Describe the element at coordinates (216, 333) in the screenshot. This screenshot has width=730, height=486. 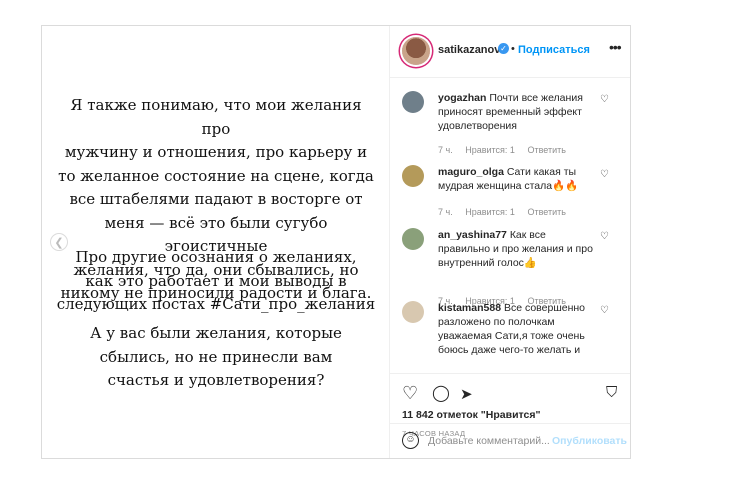
I see `image-text-line: А у вас были желания, которые` at that location.